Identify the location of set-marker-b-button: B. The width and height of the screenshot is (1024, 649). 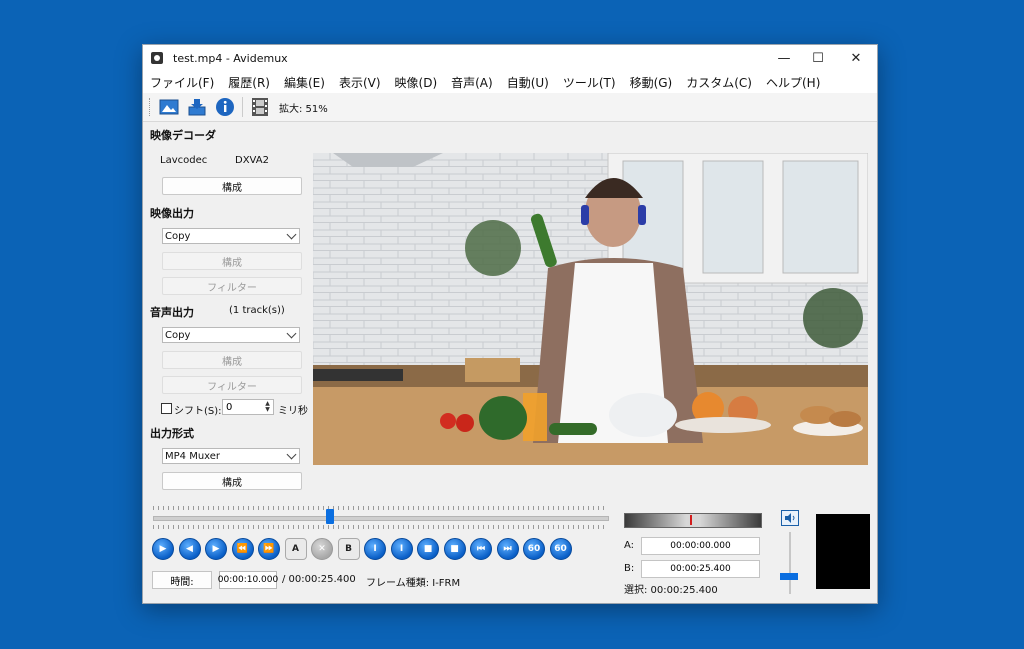
(348, 549).